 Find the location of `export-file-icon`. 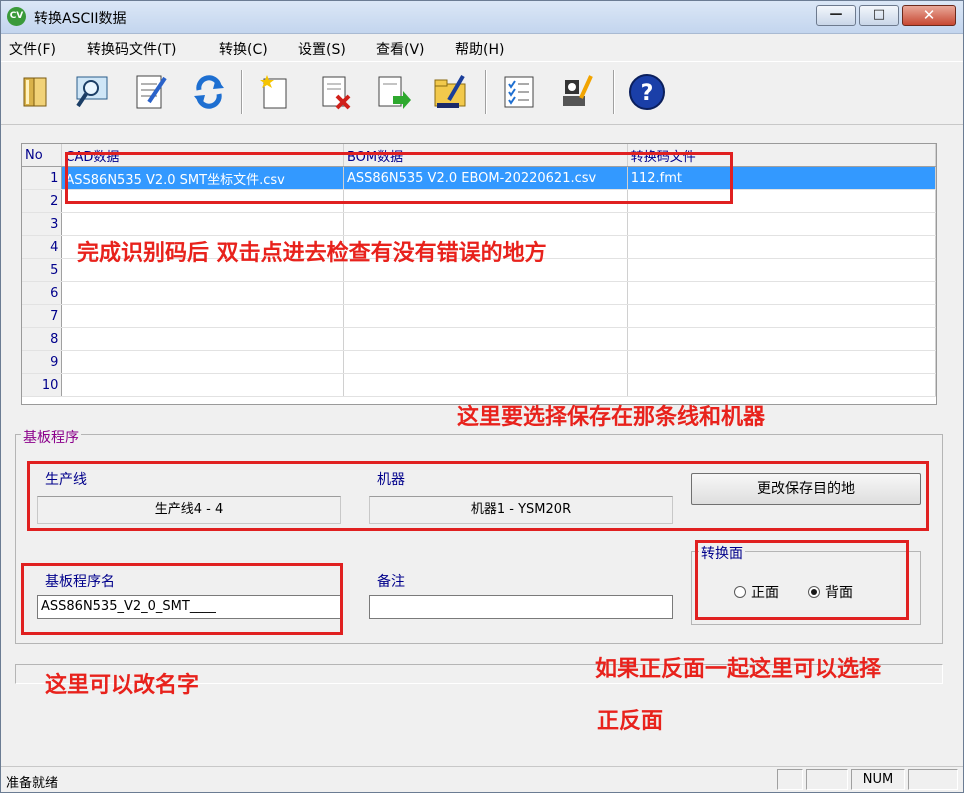

export-file-icon is located at coordinates (393, 92).